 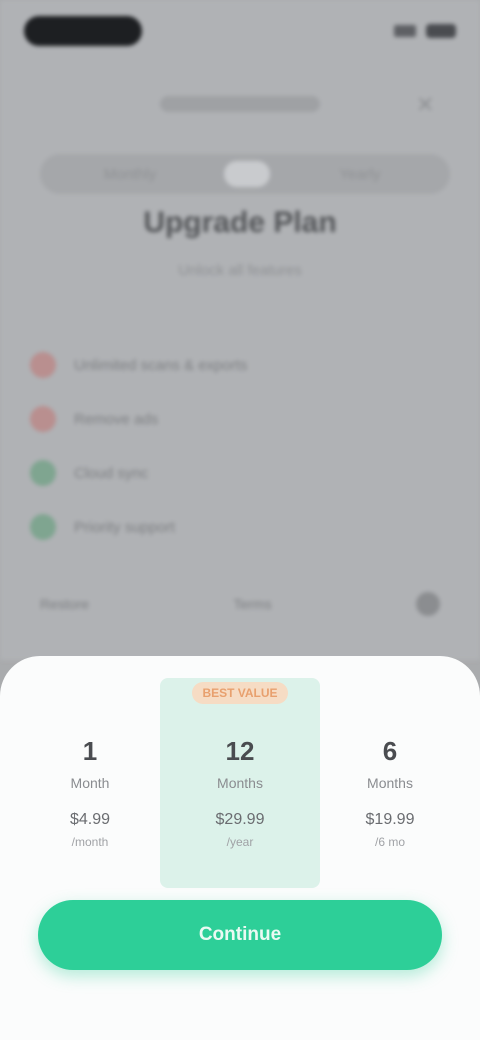 I want to click on feature-item: Unlimited scans & exports, so click(x=240, y=365).